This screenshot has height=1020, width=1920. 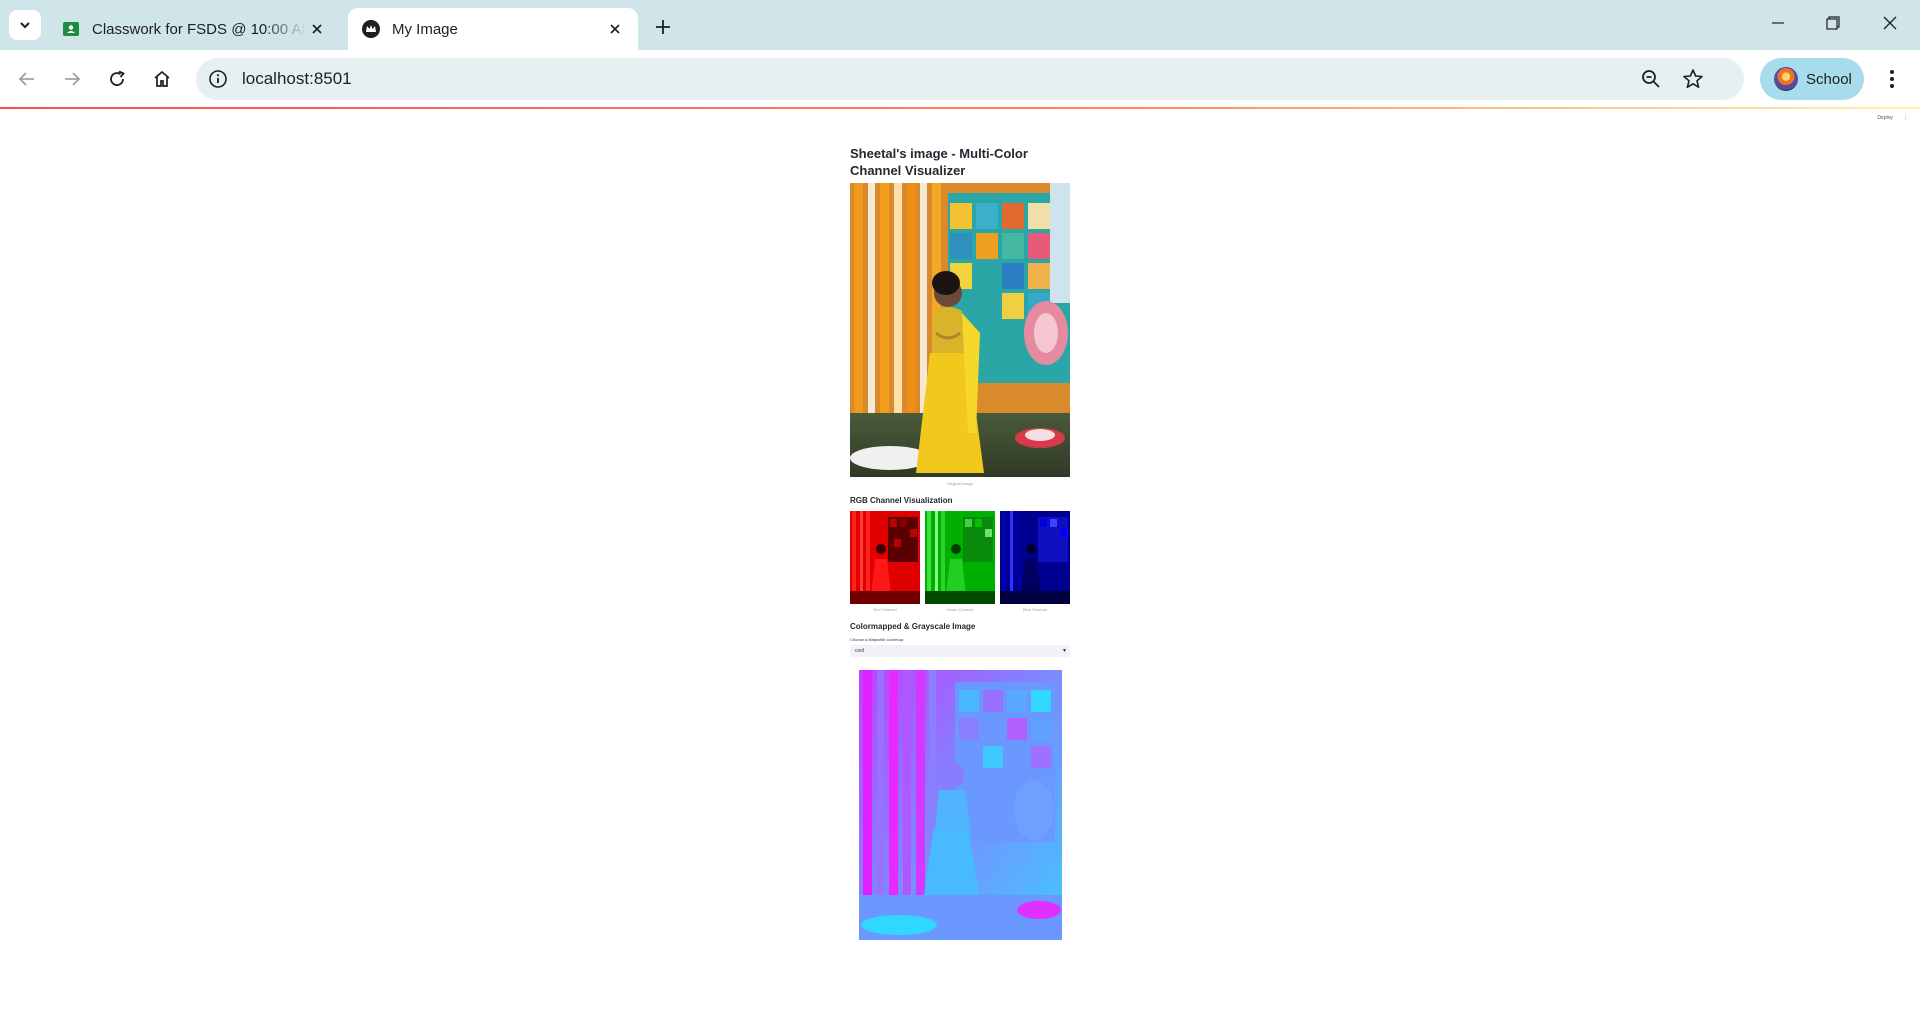 I want to click on reload-button, so click(x=117, y=79).